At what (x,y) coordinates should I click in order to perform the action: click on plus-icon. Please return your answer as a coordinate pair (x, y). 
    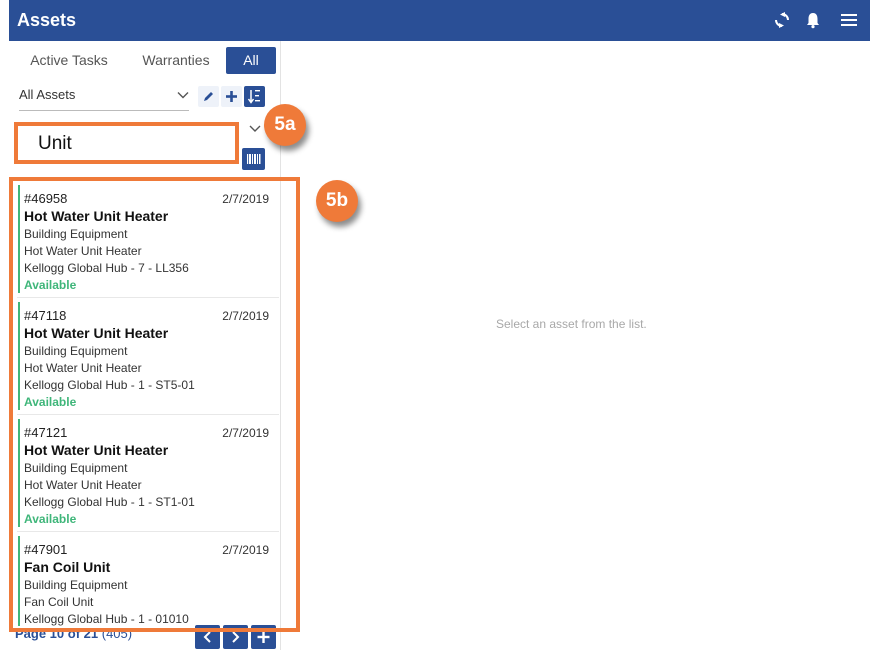
    Looking at the image, I should click on (231, 96).